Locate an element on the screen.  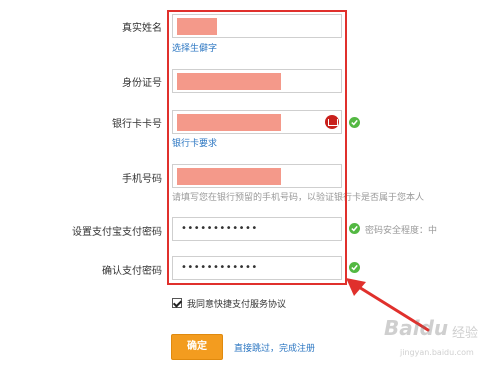
password-valid-check-icon is located at coordinates (354, 228).